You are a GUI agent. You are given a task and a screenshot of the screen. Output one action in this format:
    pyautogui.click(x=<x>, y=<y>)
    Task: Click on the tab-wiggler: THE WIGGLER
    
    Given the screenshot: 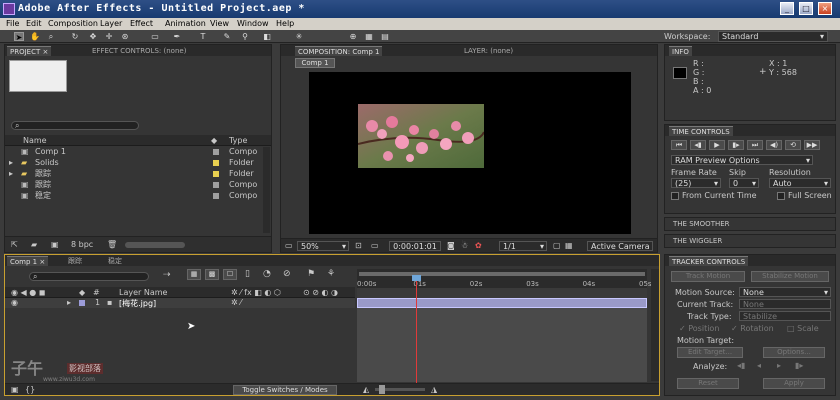 What is the action you would take?
    pyautogui.click(x=697, y=241)
    